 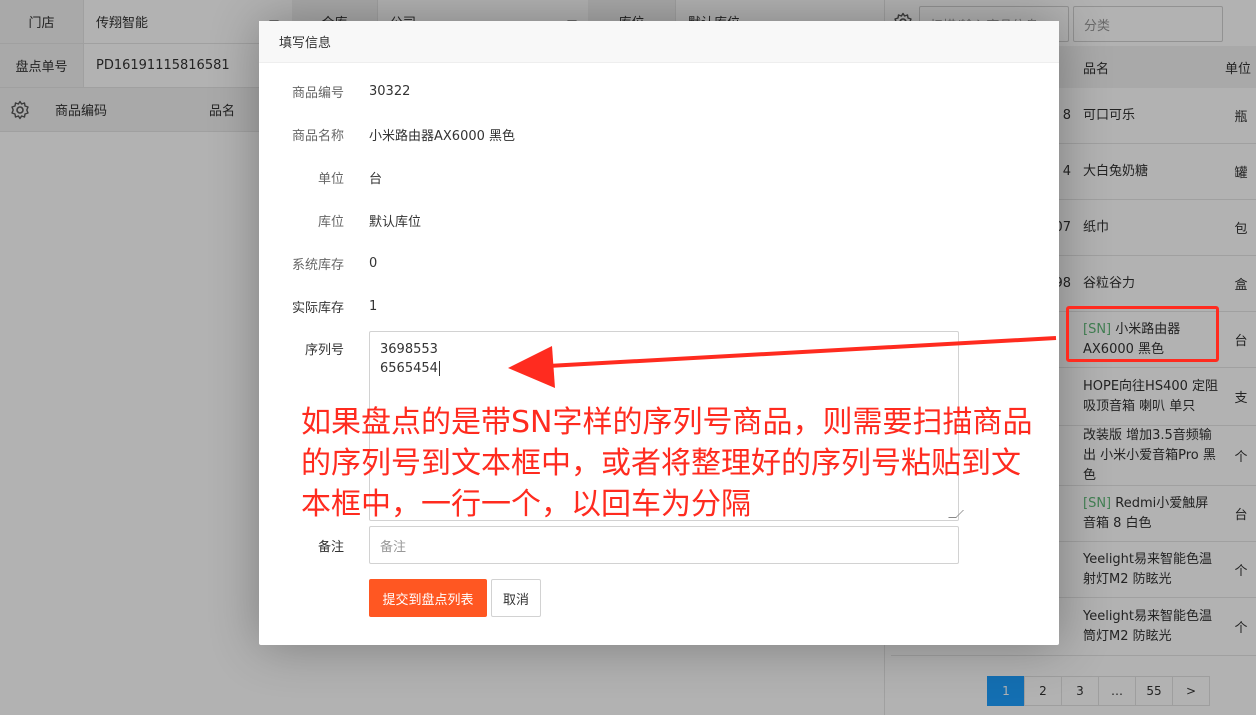 I want to click on note-input: 备注, so click(x=664, y=545).